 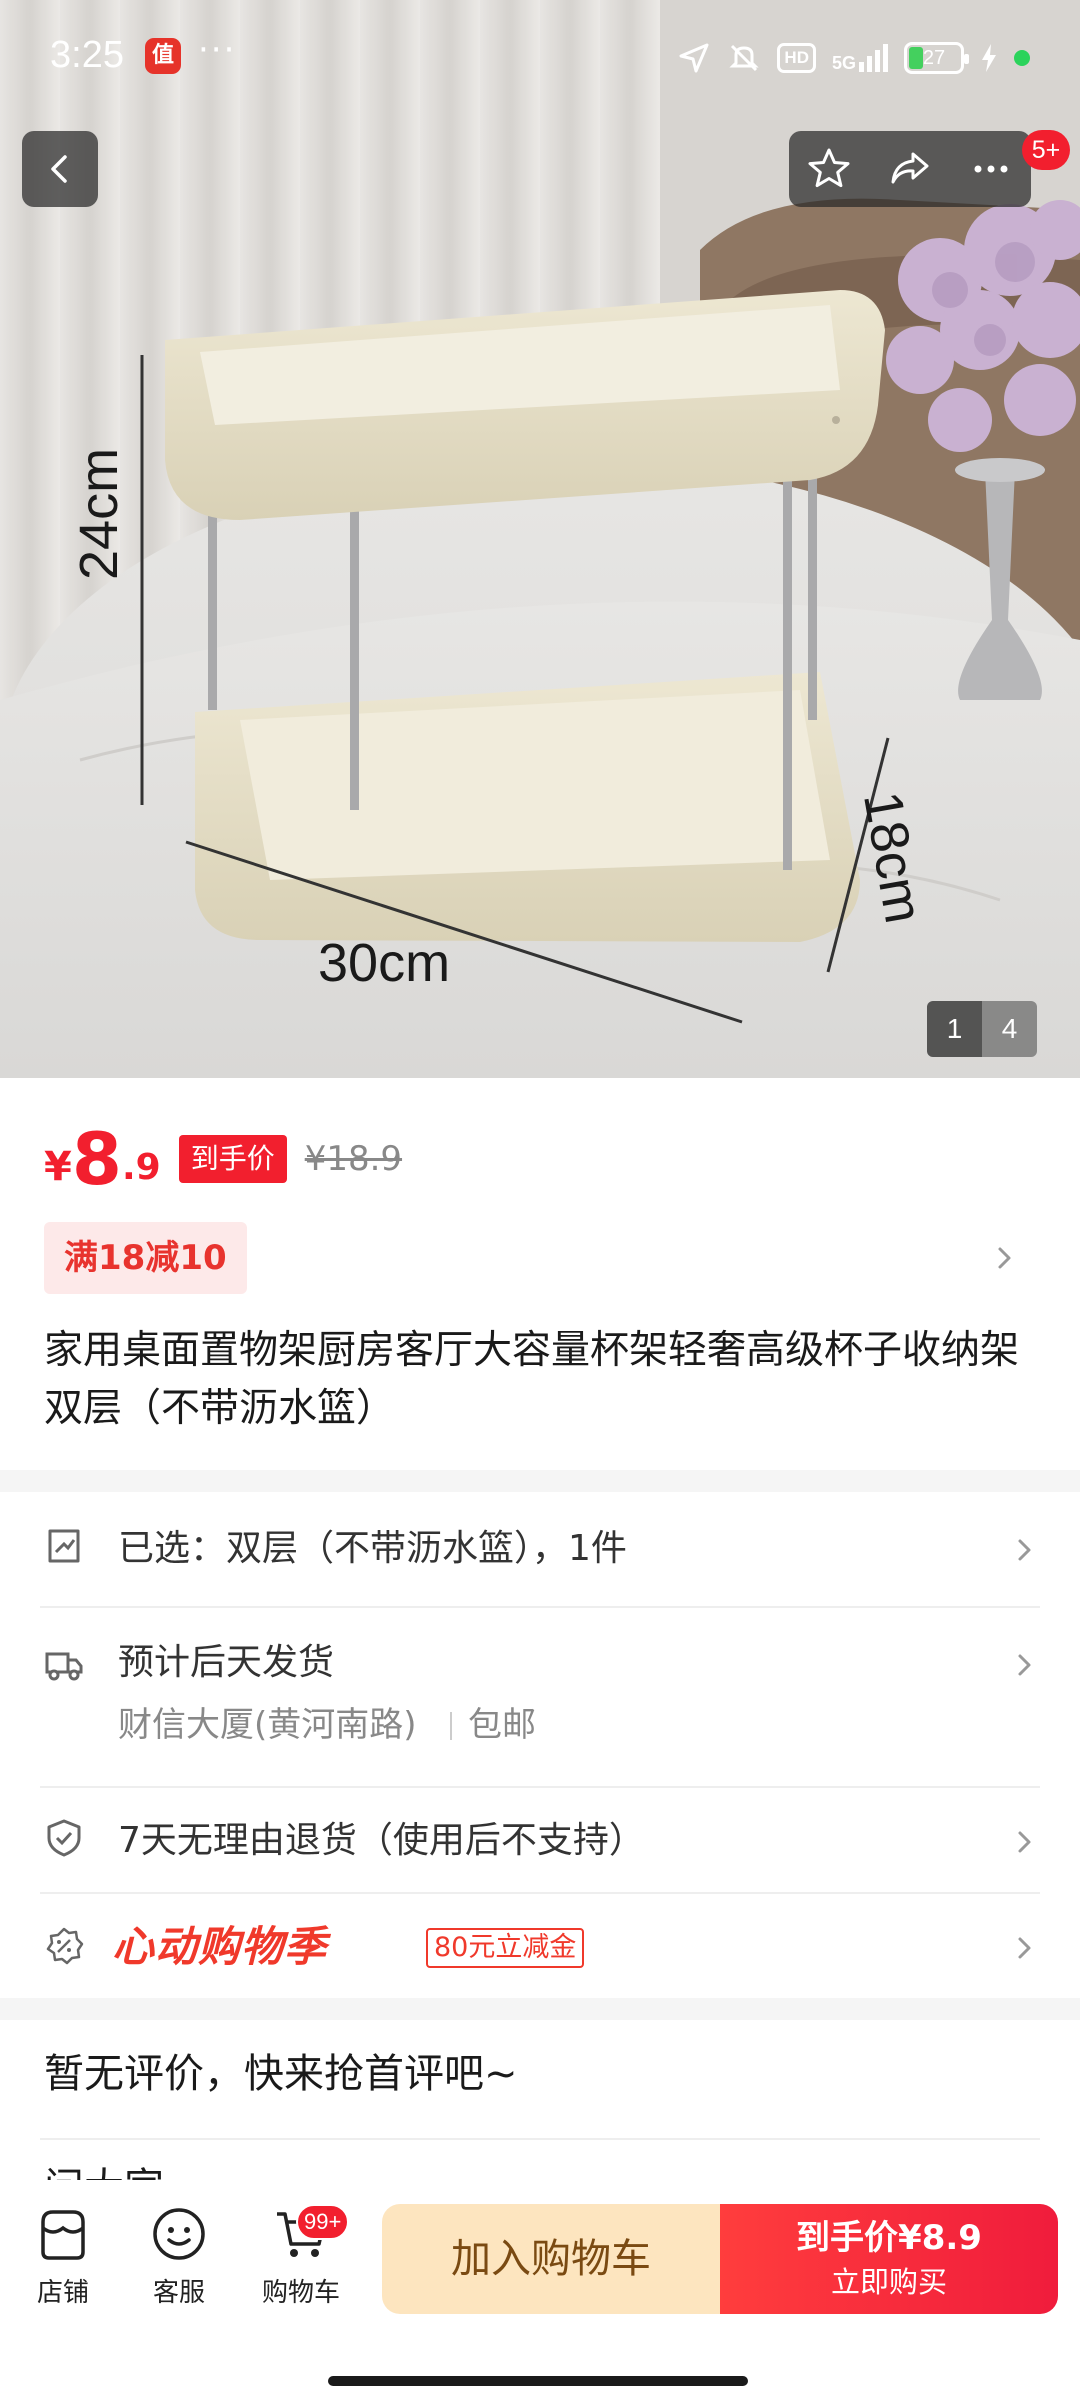 I want to click on coupon-chip: 满18减10, so click(x=145, y=1258).